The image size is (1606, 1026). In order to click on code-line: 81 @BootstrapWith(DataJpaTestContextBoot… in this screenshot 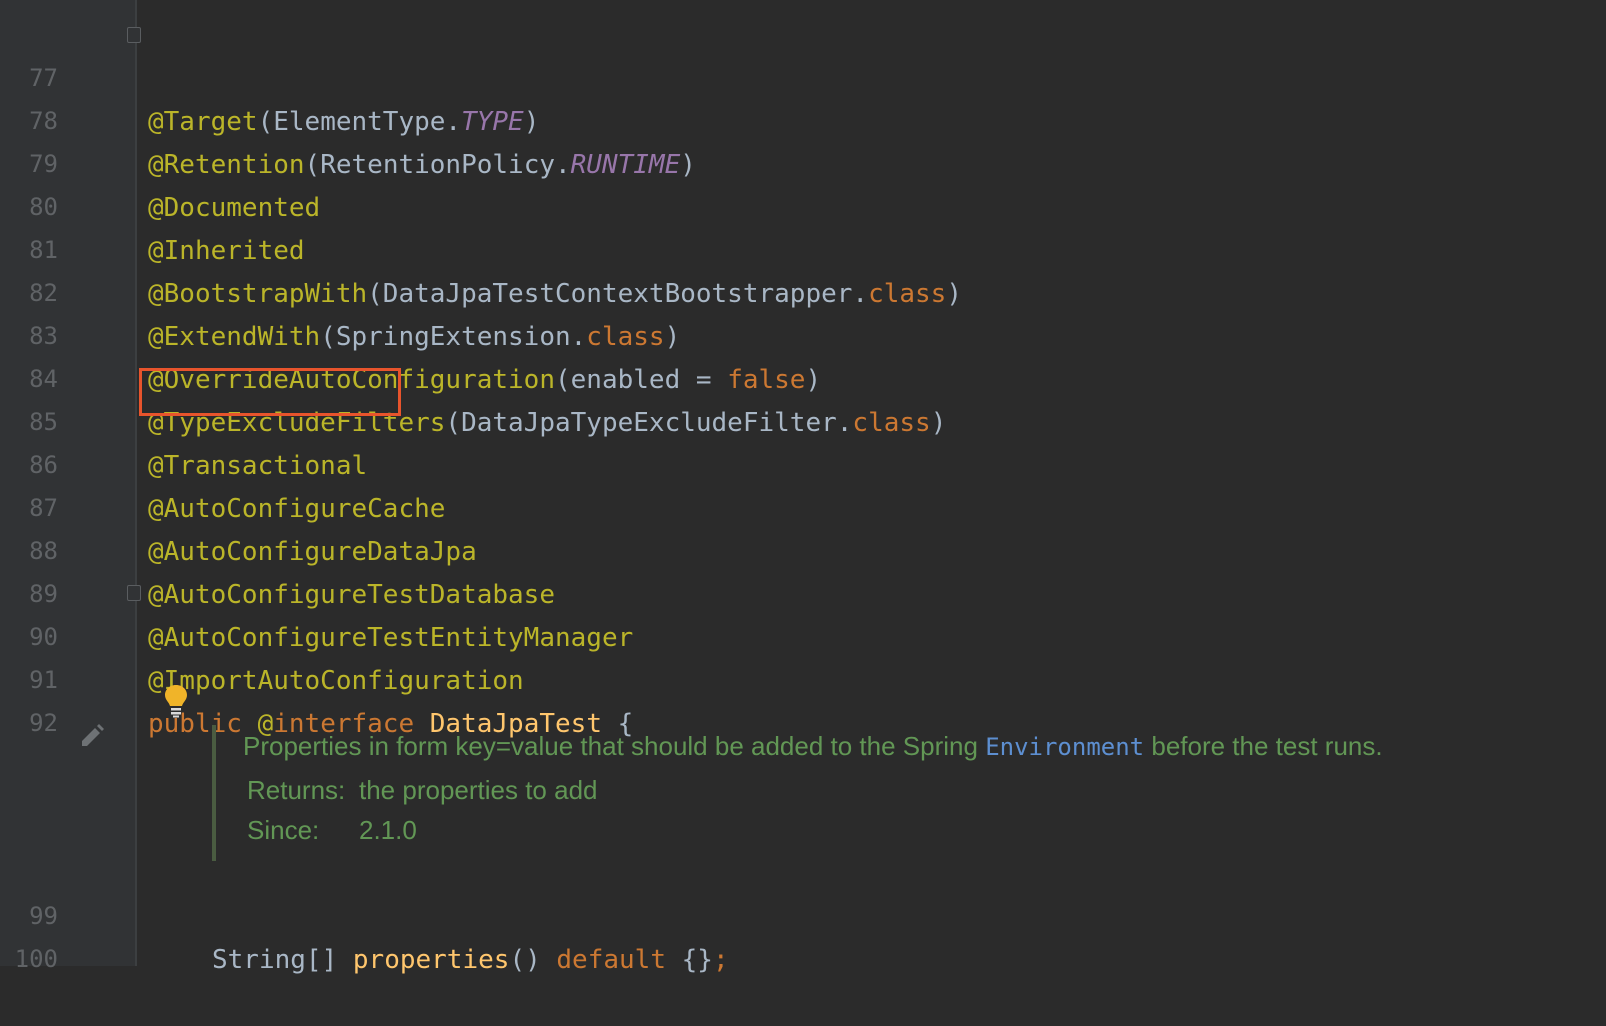, I will do `click(803, 246)`.